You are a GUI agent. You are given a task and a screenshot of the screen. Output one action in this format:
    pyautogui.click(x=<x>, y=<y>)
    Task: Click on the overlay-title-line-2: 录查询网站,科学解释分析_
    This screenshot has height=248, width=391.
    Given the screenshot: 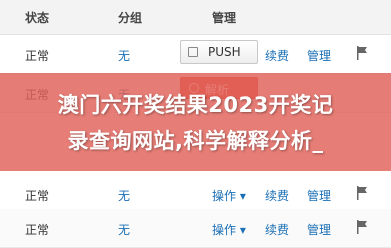 What is the action you would take?
    pyautogui.click(x=195, y=141)
    